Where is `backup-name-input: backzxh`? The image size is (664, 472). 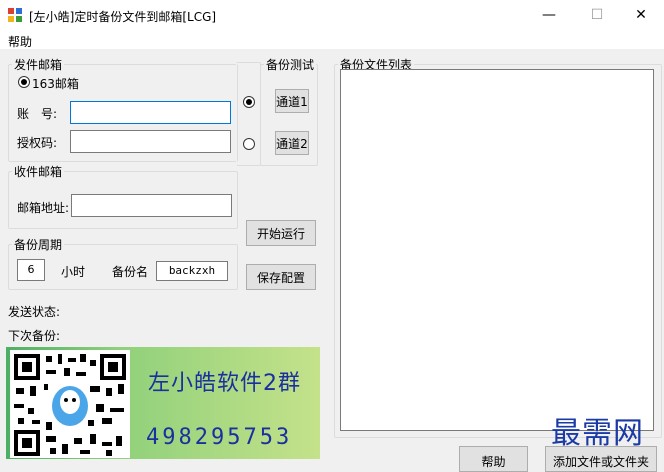
backup-name-input: backzxh is located at coordinates (192, 271).